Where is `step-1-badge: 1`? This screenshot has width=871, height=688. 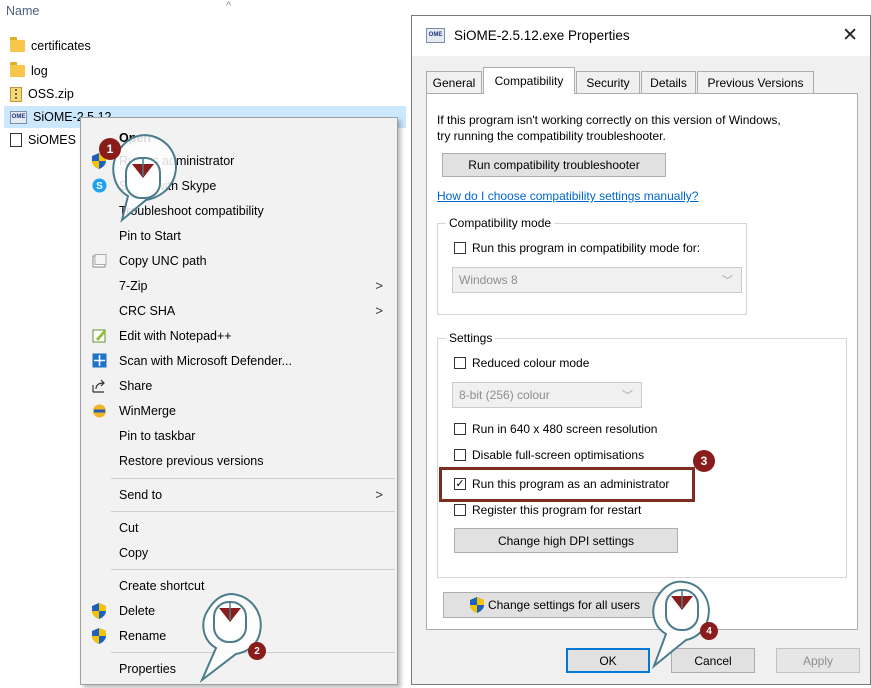
step-1-badge: 1 is located at coordinates (110, 149).